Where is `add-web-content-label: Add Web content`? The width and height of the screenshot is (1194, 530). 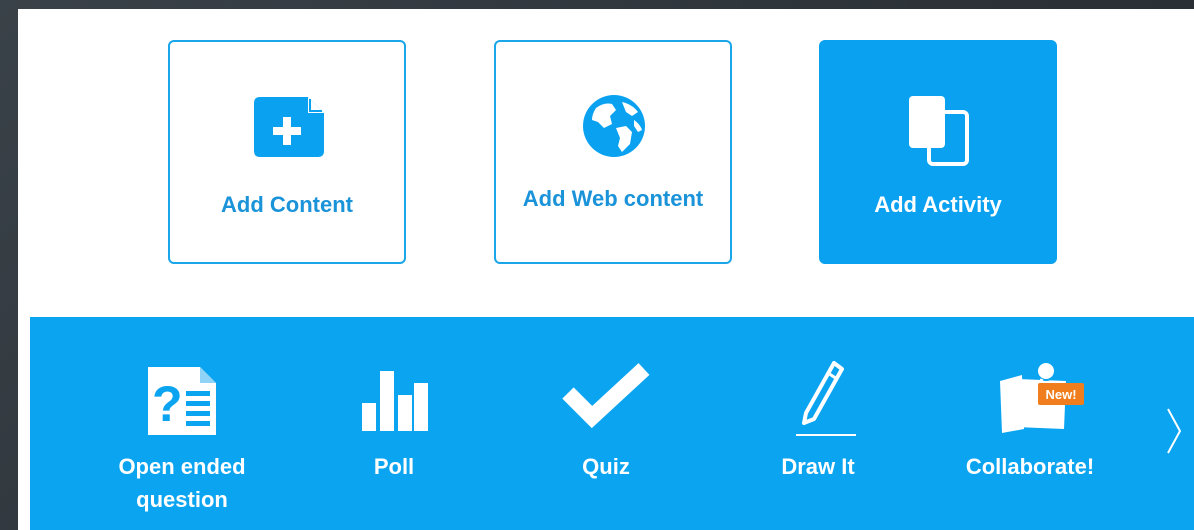
add-web-content-label: Add Web content is located at coordinates (613, 198).